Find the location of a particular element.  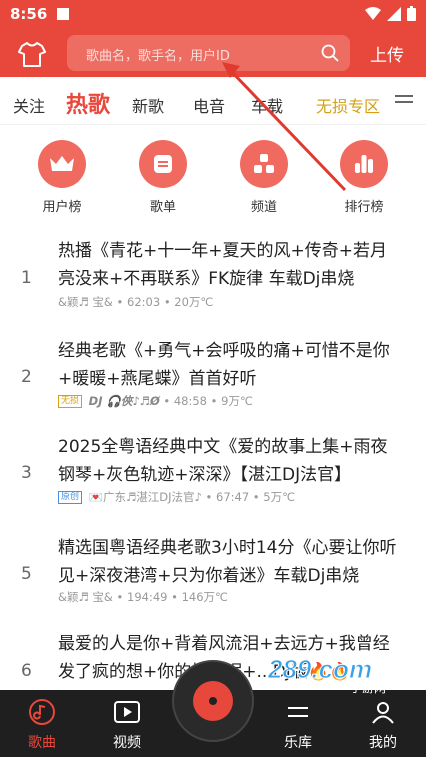

tab-car: 车载 is located at coordinates (267, 105).